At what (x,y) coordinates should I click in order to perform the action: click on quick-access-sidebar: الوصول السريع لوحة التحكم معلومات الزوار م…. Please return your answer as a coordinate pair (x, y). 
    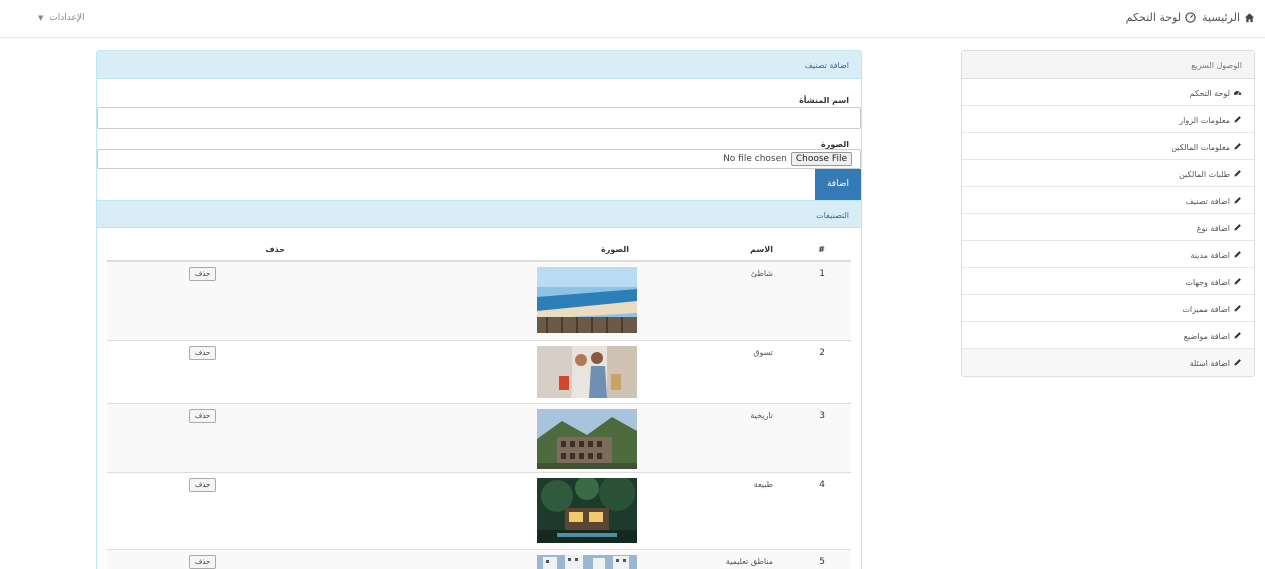
    Looking at the image, I should click on (1108, 213).